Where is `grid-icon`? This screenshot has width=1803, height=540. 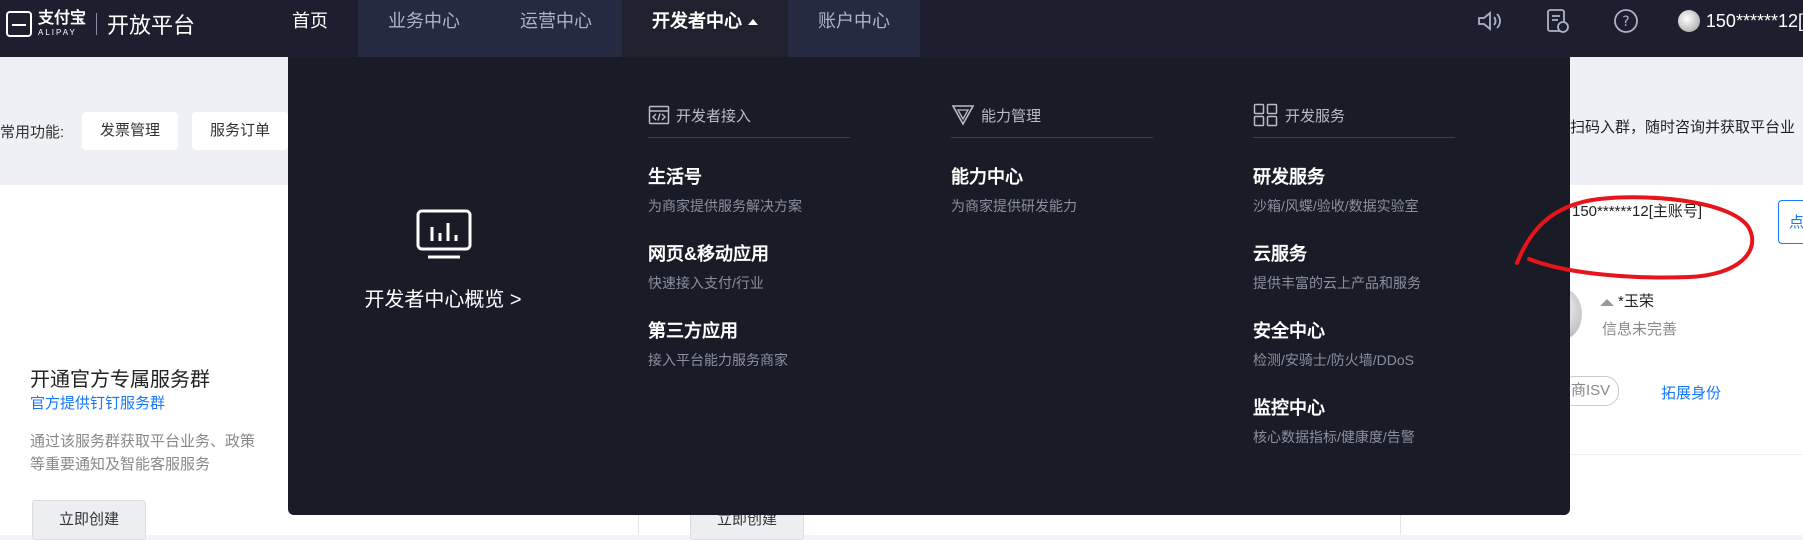
grid-icon is located at coordinates (1265, 115).